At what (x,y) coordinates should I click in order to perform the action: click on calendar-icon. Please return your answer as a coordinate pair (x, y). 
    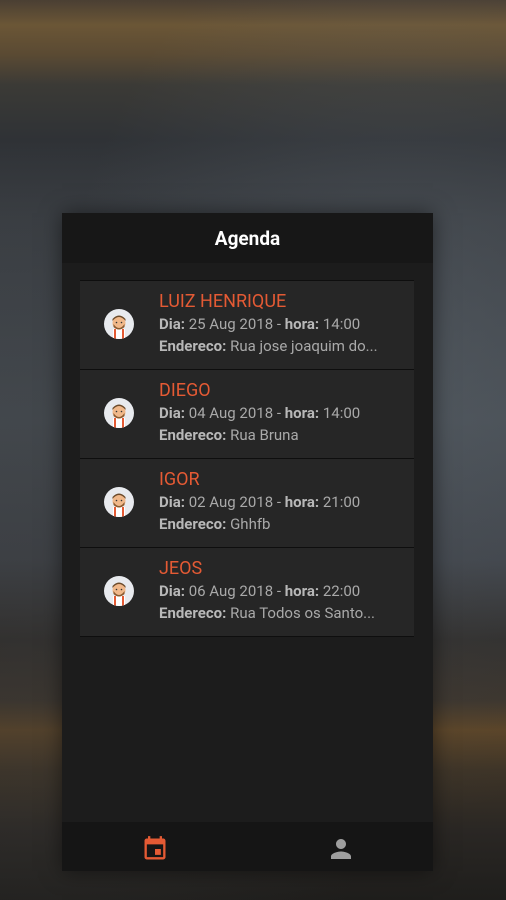
    Looking at the image, I should click on (155, 848).